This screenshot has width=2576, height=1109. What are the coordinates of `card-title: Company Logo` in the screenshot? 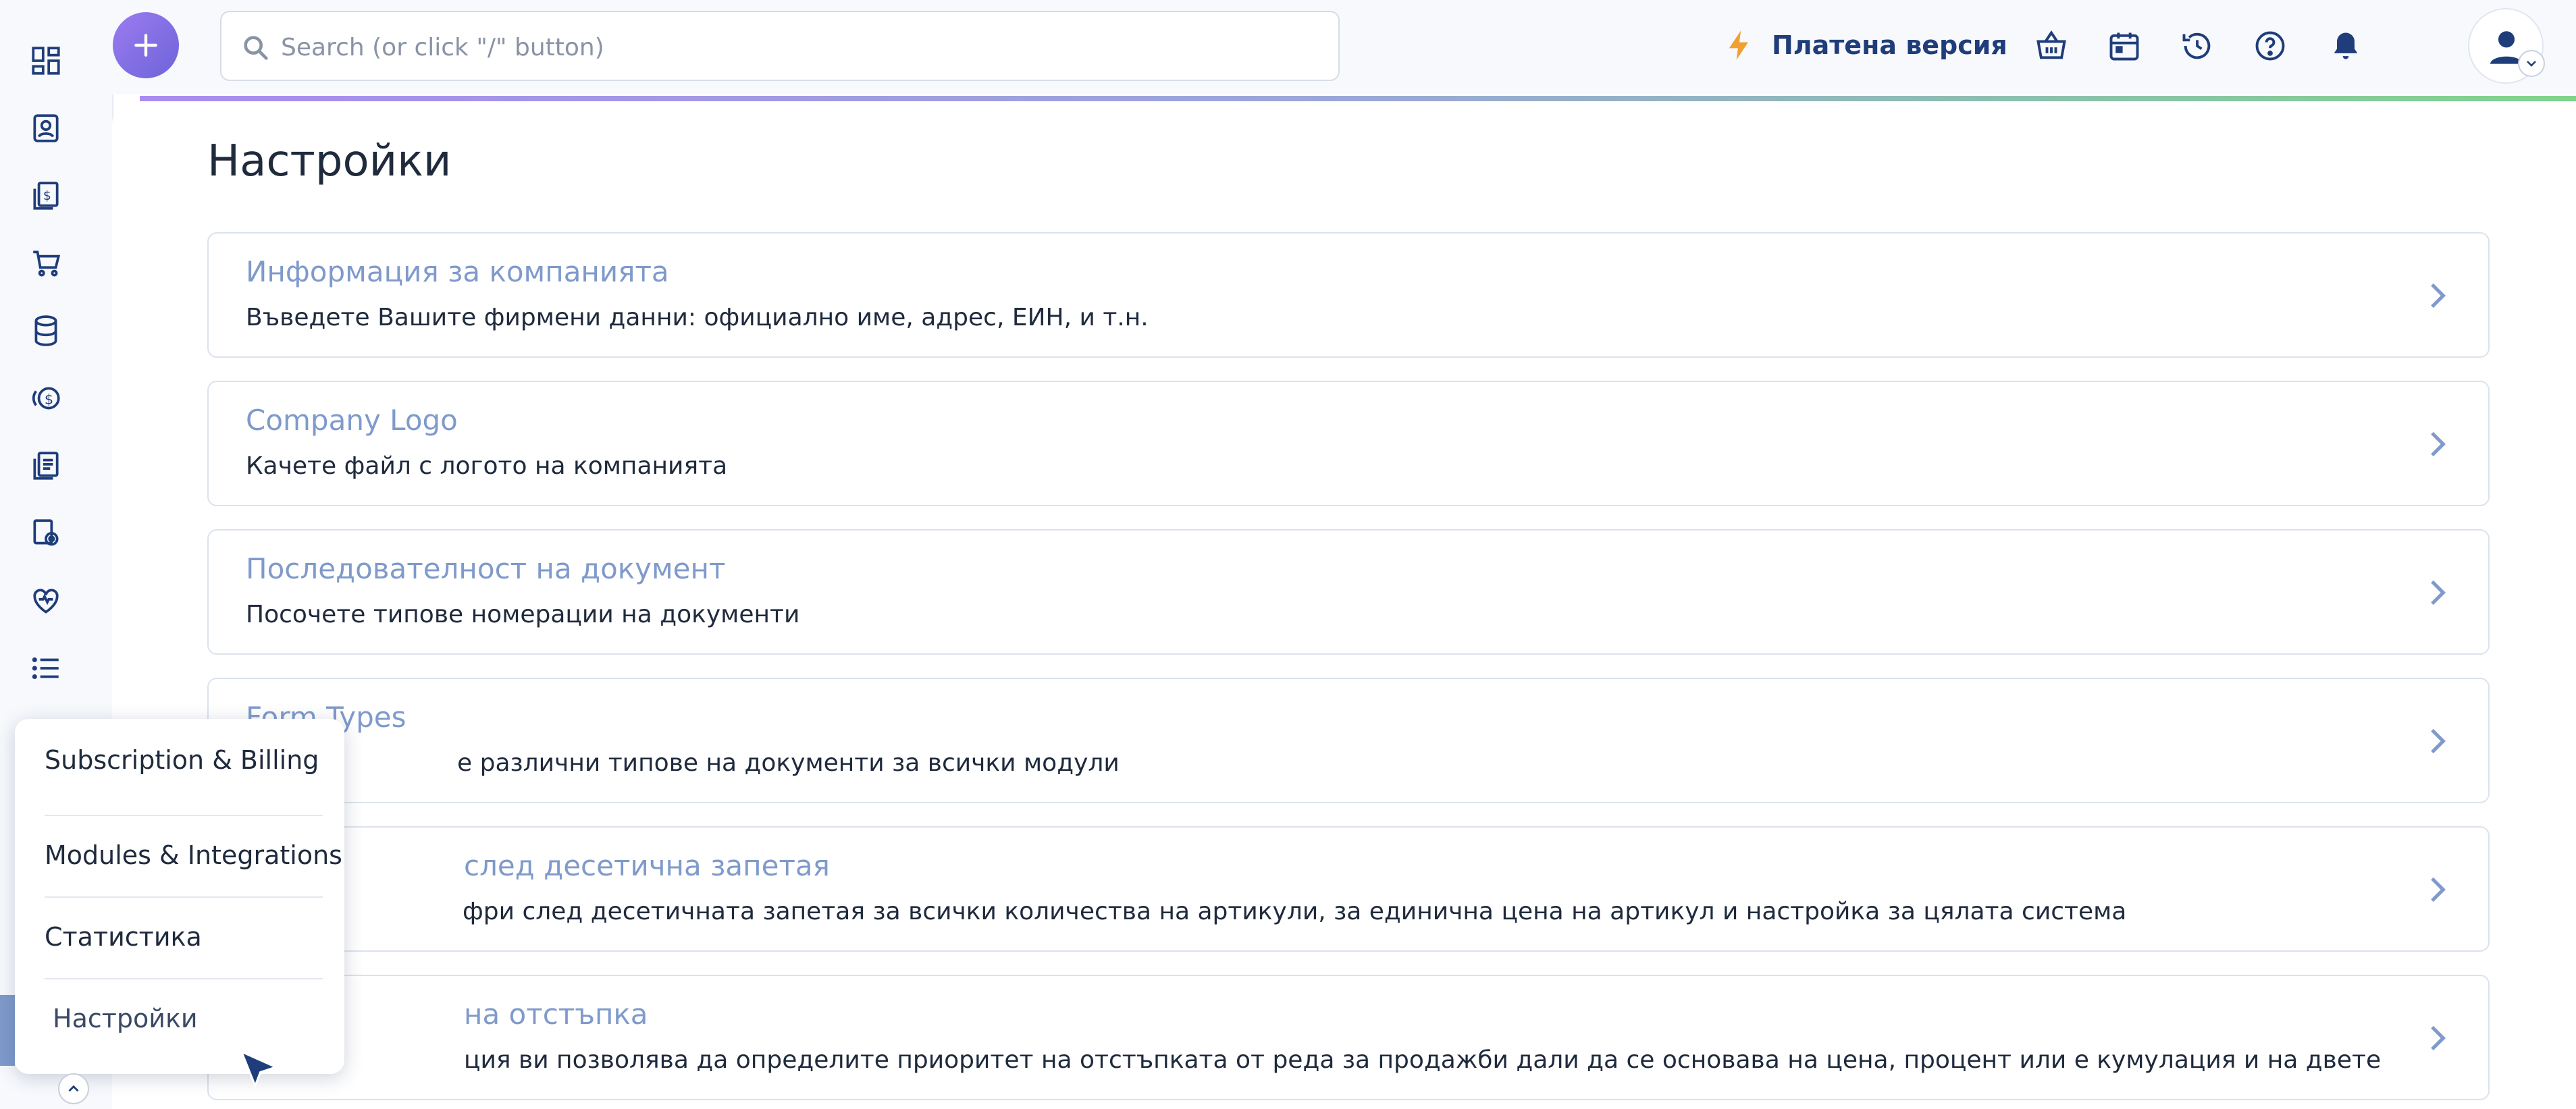 It's located at (352, 420).